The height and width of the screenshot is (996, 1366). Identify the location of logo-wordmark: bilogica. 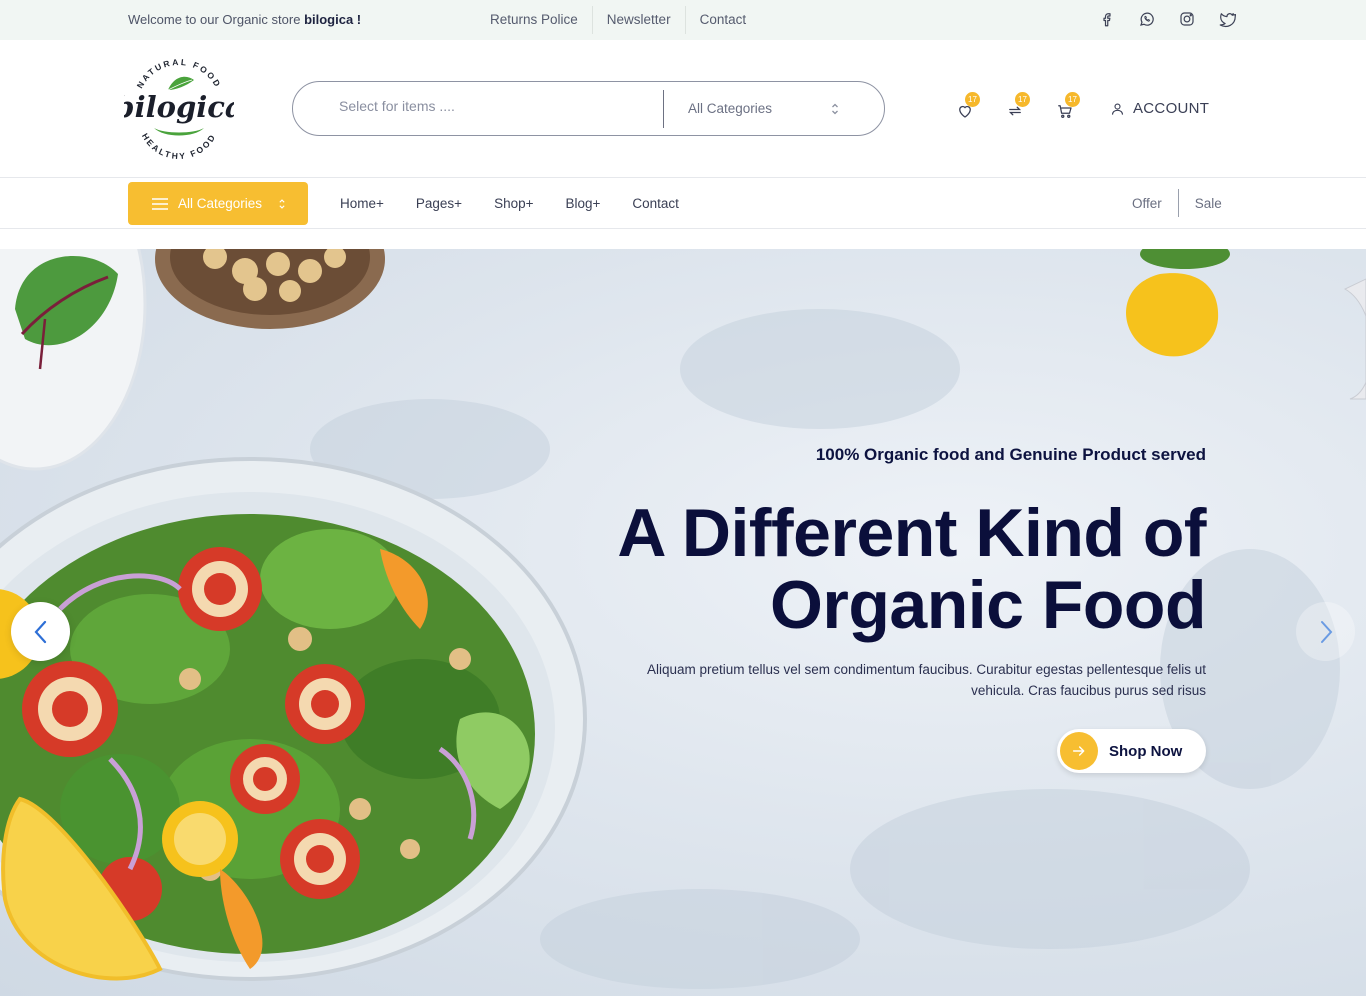
(179, 107).